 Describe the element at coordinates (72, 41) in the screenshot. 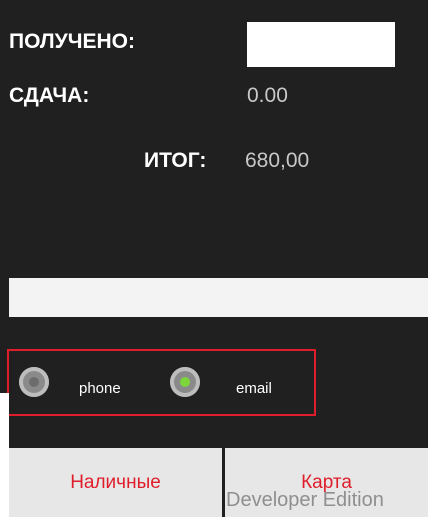

I see `received-label: ПОЛУЧЕНО:` at that location.